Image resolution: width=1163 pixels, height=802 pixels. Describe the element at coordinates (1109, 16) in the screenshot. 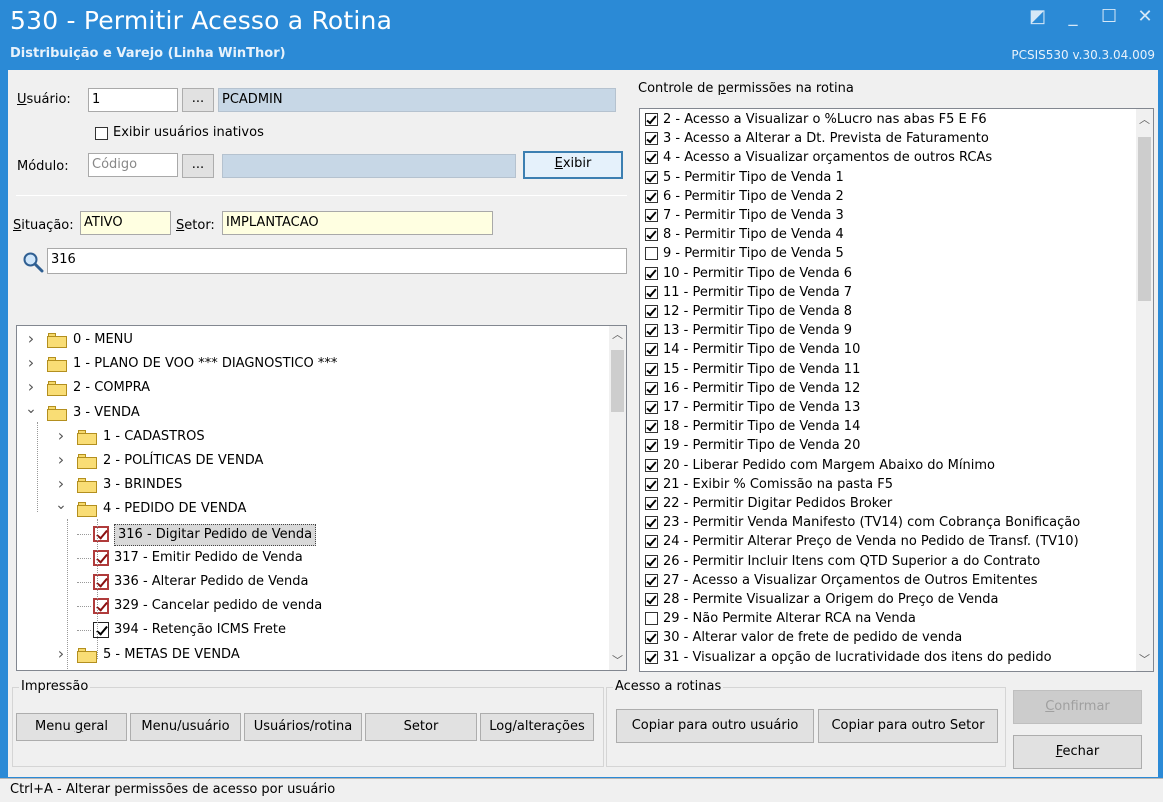

I see `maximize-icon: ☐` at that location.